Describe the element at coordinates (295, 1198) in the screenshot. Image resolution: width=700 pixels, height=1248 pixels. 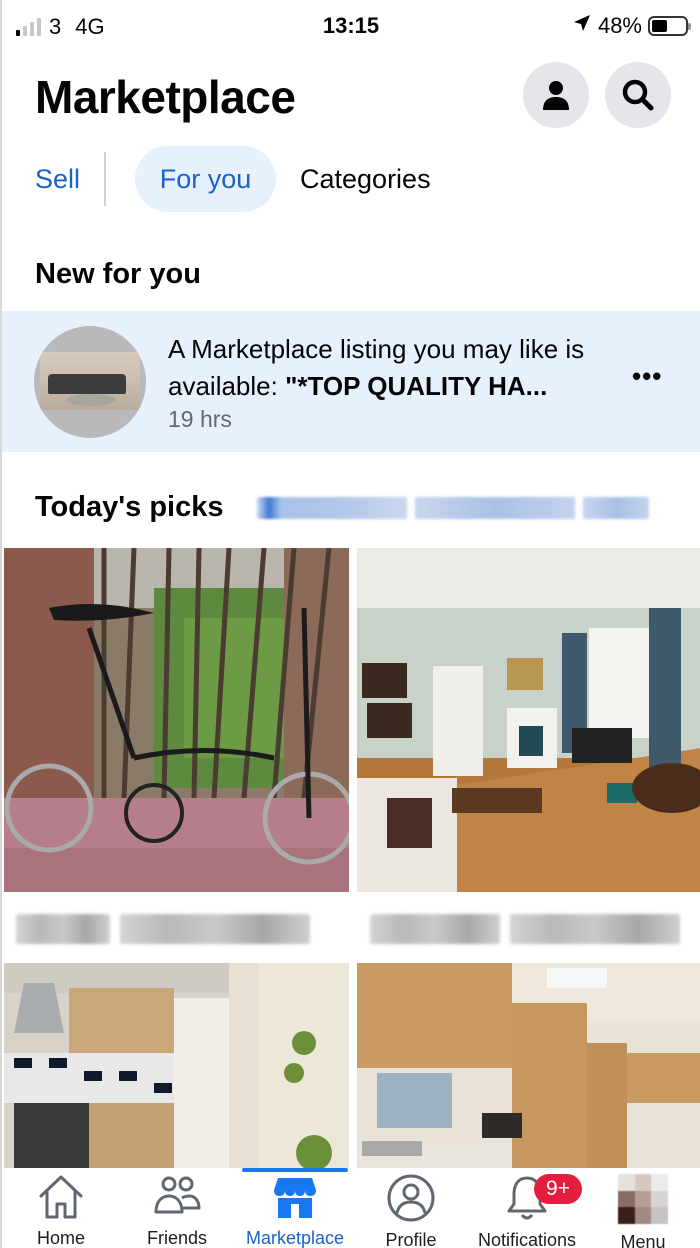
I see `marketplace-shop-icon` at that location.